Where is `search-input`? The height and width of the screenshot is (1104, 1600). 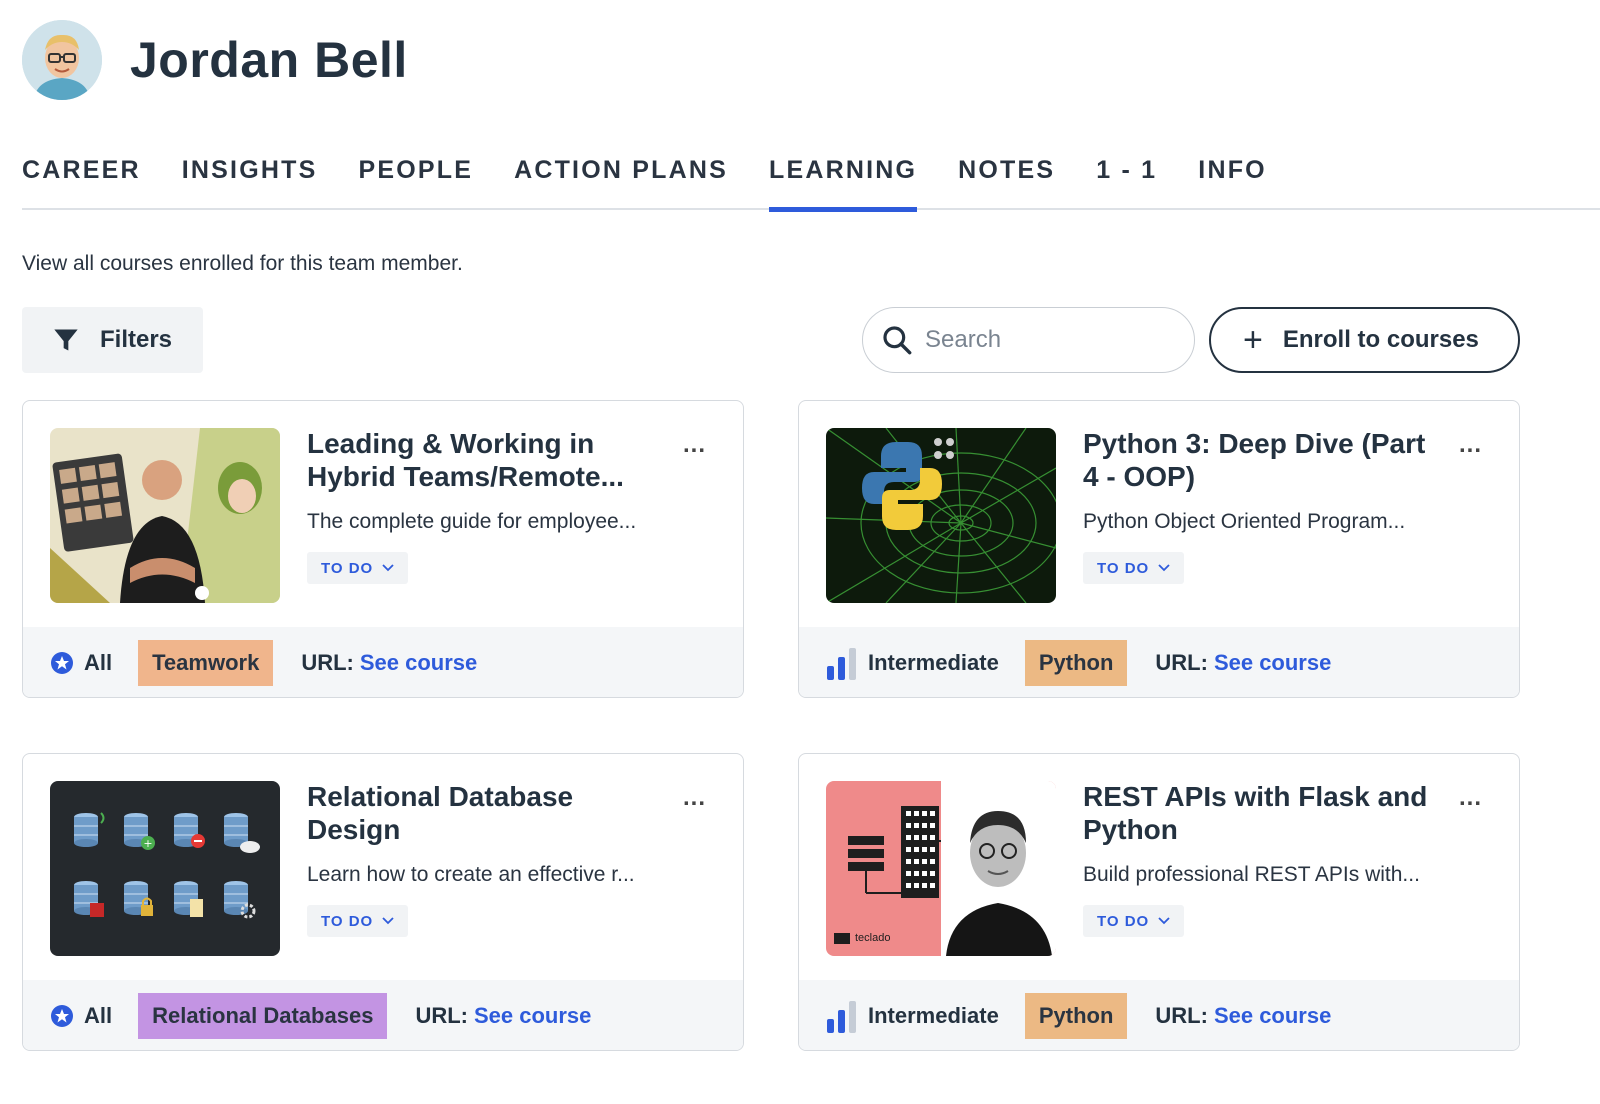 search-input is located at coordinates (1050, 340).